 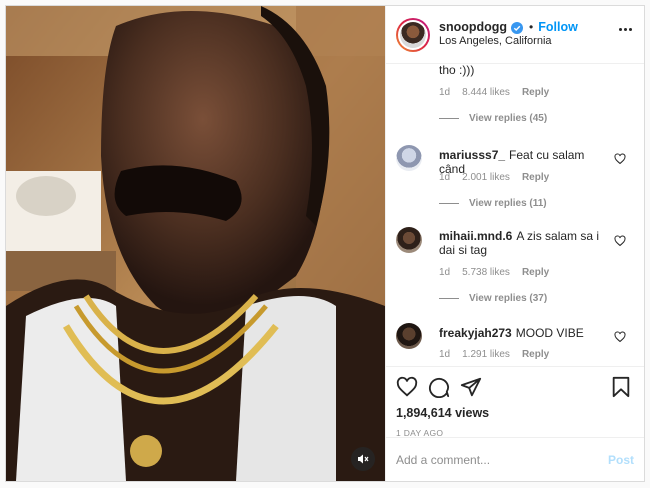 What do you see at coordinates (486, 177) in the screenshot?
I see `comment-likes: 2.001 likes` at bounding box center [486, 177].